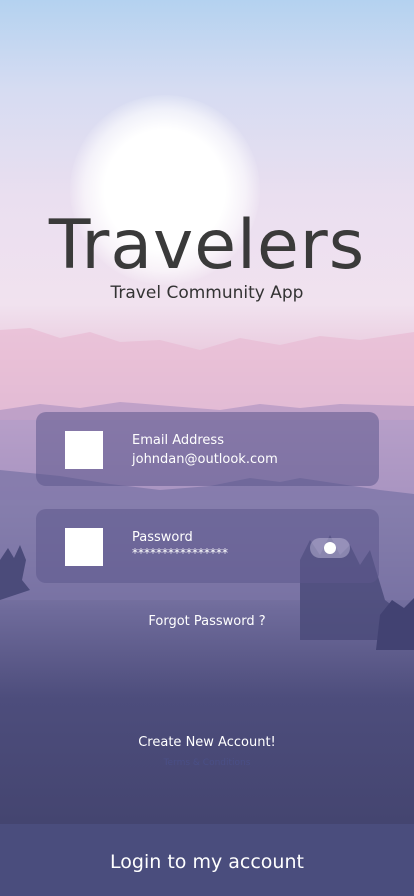 This screenshot has height=896, width=414. I want to click on password-label: Password, so click(162, 537).